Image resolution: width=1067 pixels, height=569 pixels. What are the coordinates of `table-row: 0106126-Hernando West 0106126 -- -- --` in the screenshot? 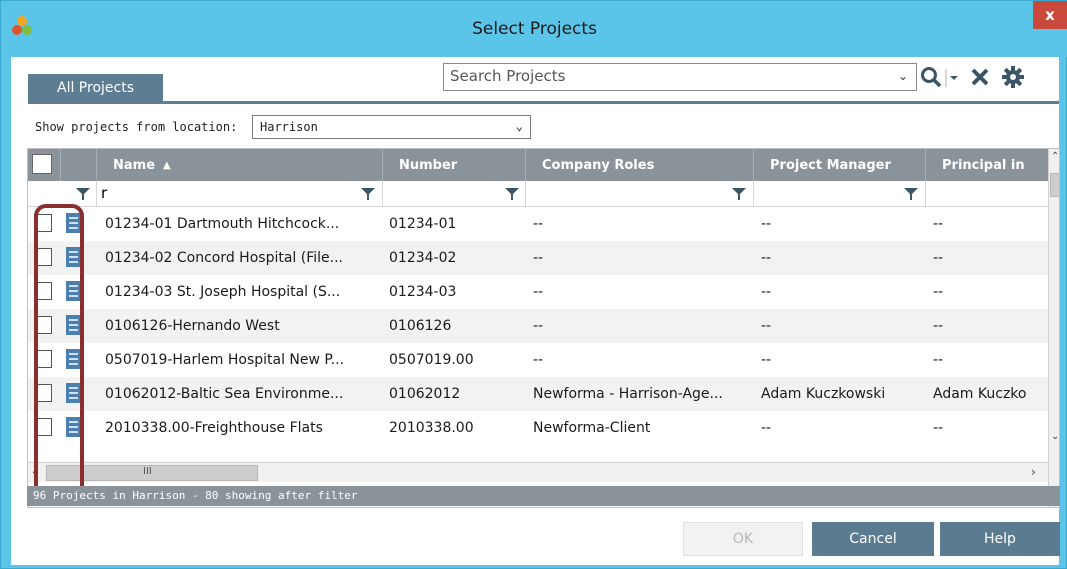 It's located at (538, 326).